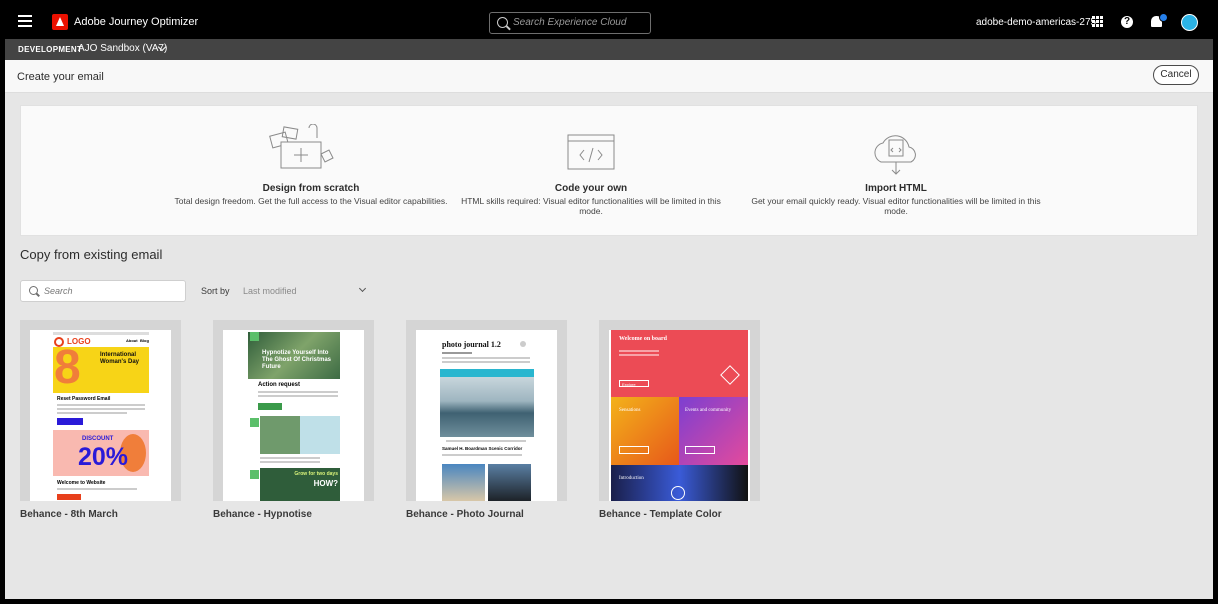  What do you see at coordinates (1189, 22) in the screenshot?
I see `user-avatar` at bounding box center [1189, 22].